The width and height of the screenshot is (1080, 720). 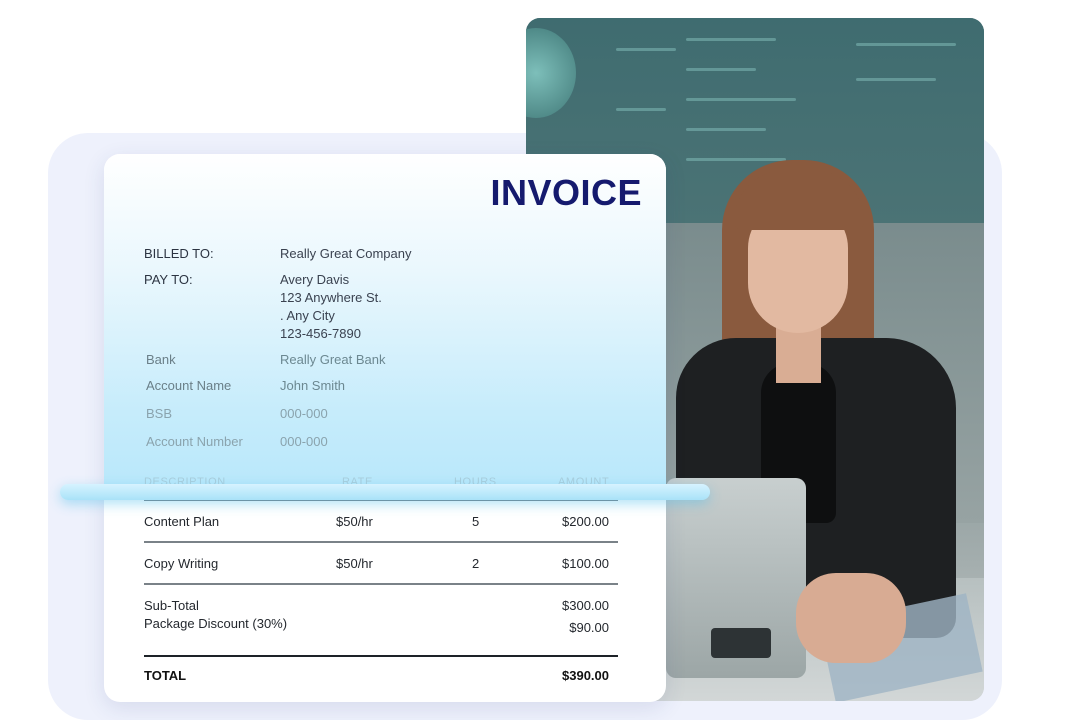 I want to click on bsb-value: 000-000, so click(x=304, y=413).